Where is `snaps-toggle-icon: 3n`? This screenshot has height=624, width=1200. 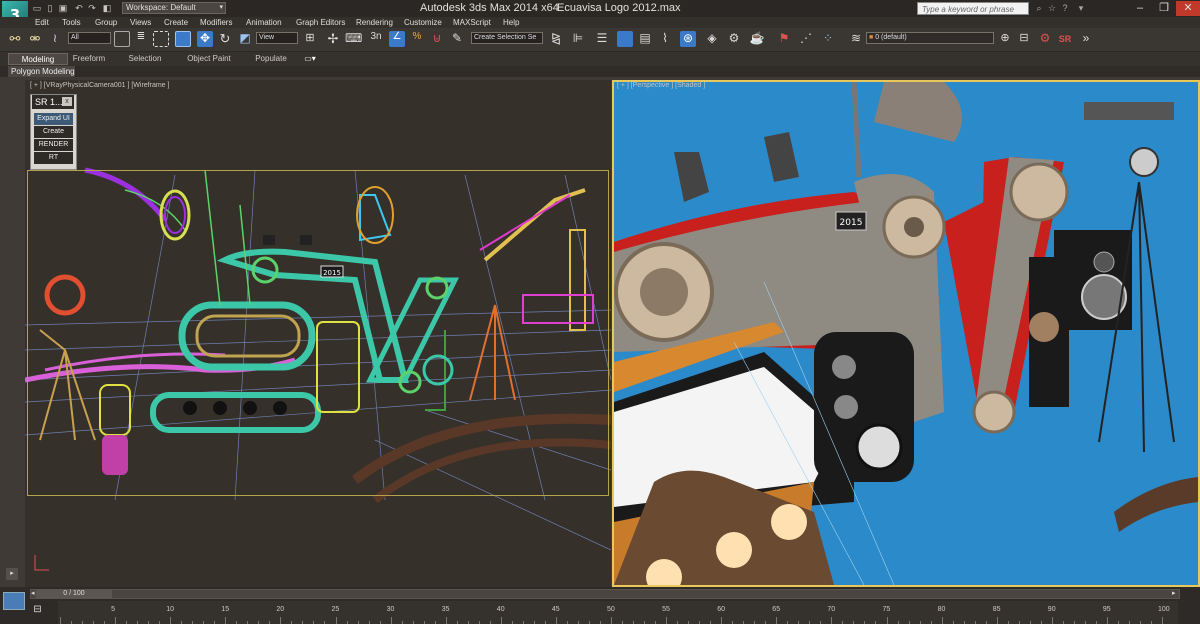
snaps-toggle-icon: 3n is located at coordinates (376, 39).